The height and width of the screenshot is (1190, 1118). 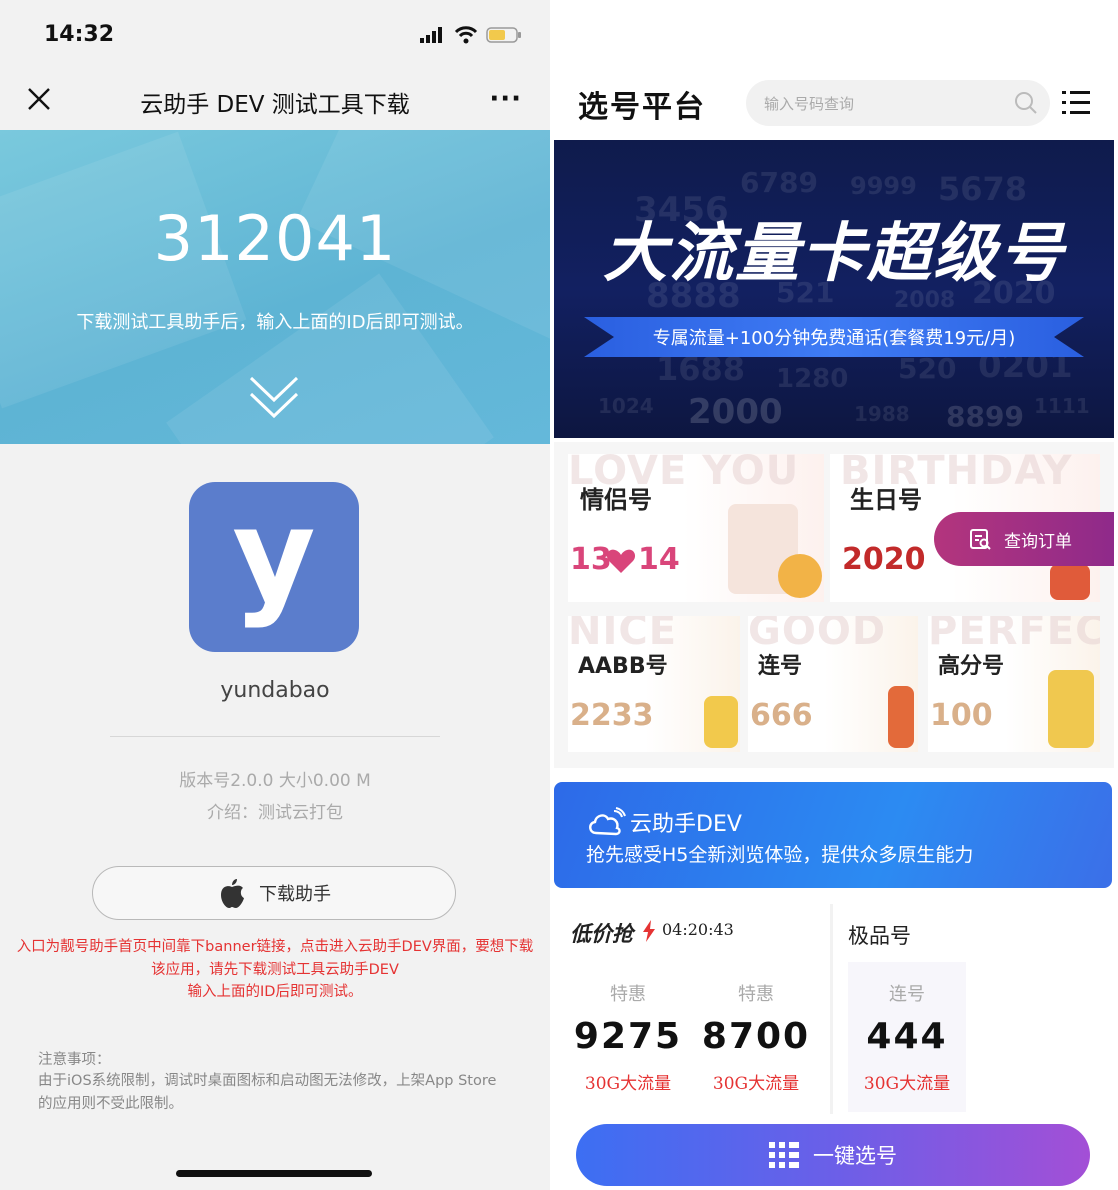 I want to click on deal-number: 9275, so click(x=628, y=1036).